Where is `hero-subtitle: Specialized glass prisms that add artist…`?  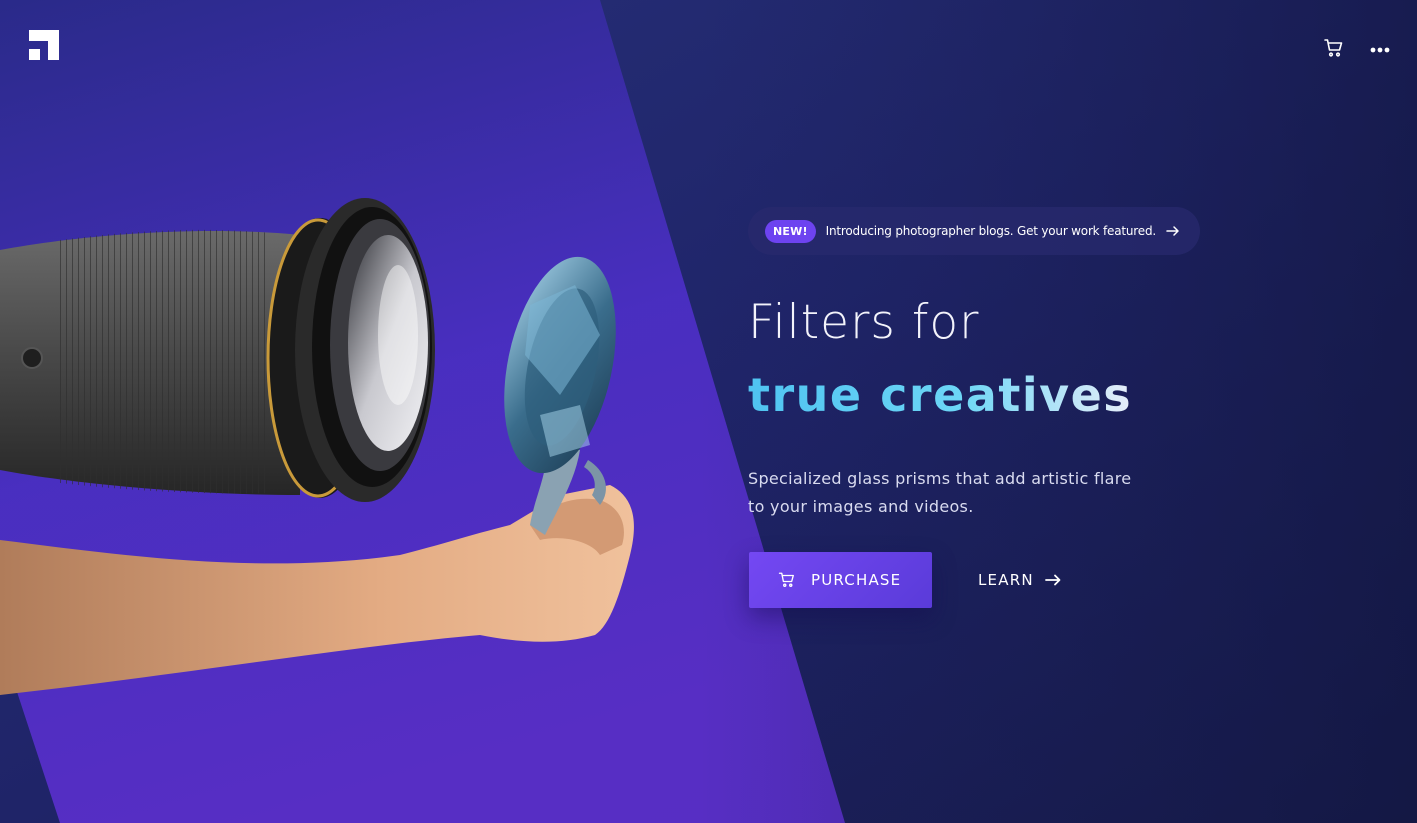 hero-subtitle: Specialized glass prisms that add artist… is located at coordinates (958, 493).